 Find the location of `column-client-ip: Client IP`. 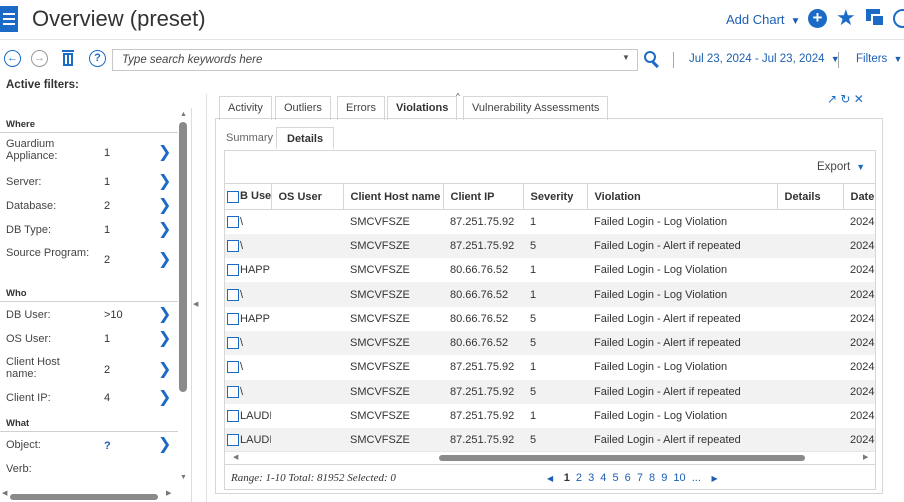

column-client-ip: Client IP is located at coordinates (483, 196).